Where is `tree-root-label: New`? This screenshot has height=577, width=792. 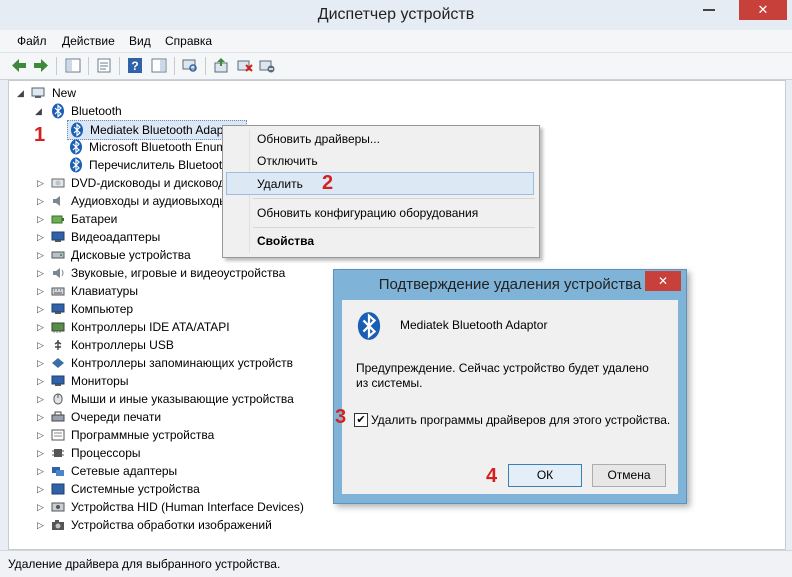 tree-root-label: New is located at coordinates (64, 93).